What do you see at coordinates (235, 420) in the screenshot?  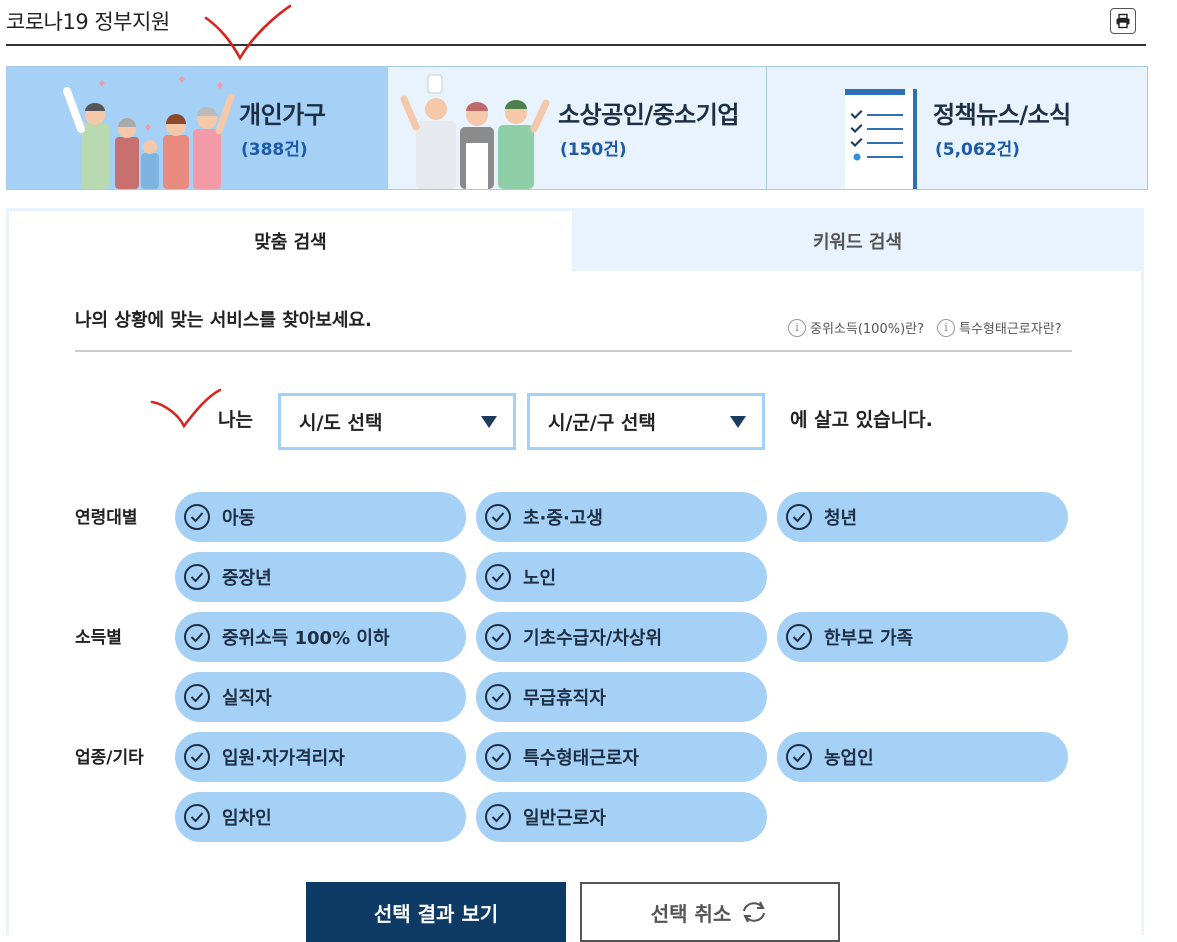 I see `location-prefix: 나는` at bounding box center [235, 420].